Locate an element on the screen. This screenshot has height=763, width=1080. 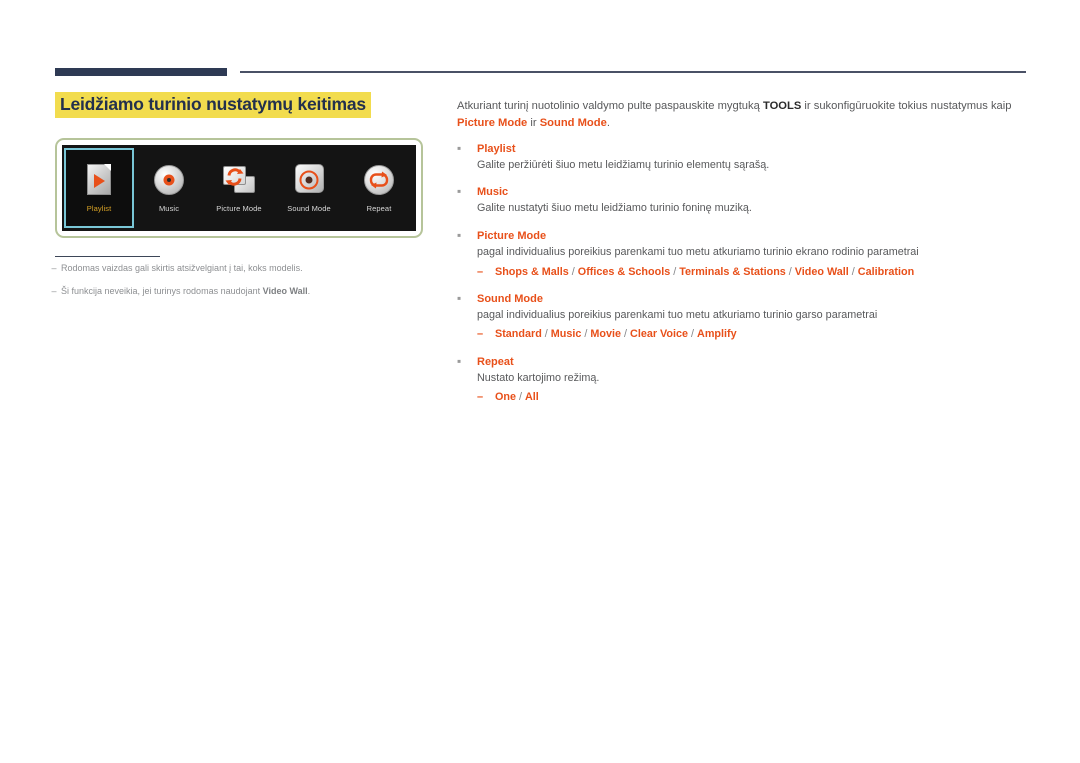
toolbar-label-music: Music is located at coordinates (169, 208).